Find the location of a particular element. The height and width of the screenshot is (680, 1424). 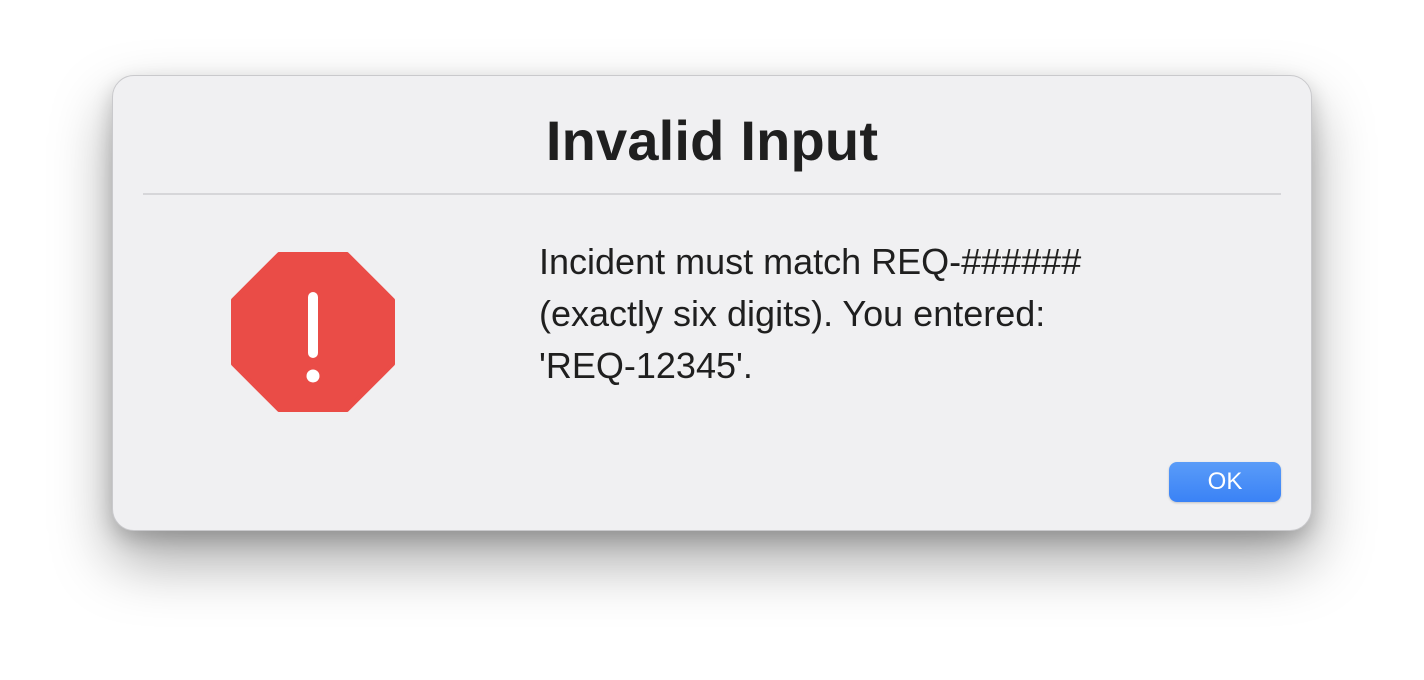

message-line: 'REQ-12345'. is located at coordinates (646, 365).